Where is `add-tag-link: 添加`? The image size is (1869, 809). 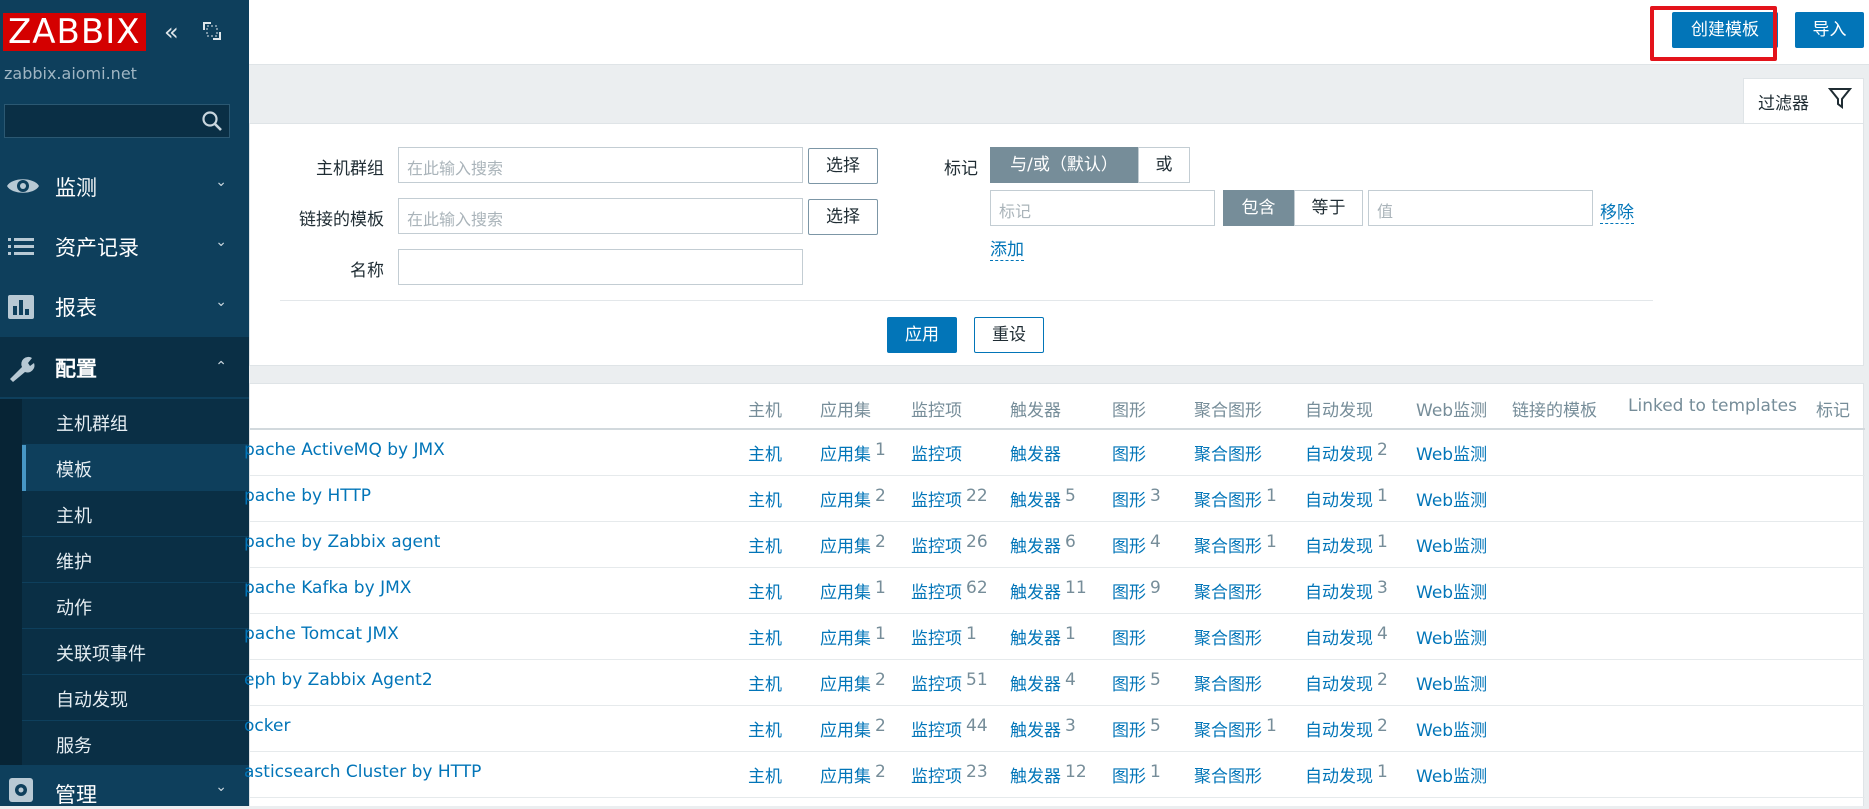 add-tag-link: 添加 is located at coordinates (1007, 248).